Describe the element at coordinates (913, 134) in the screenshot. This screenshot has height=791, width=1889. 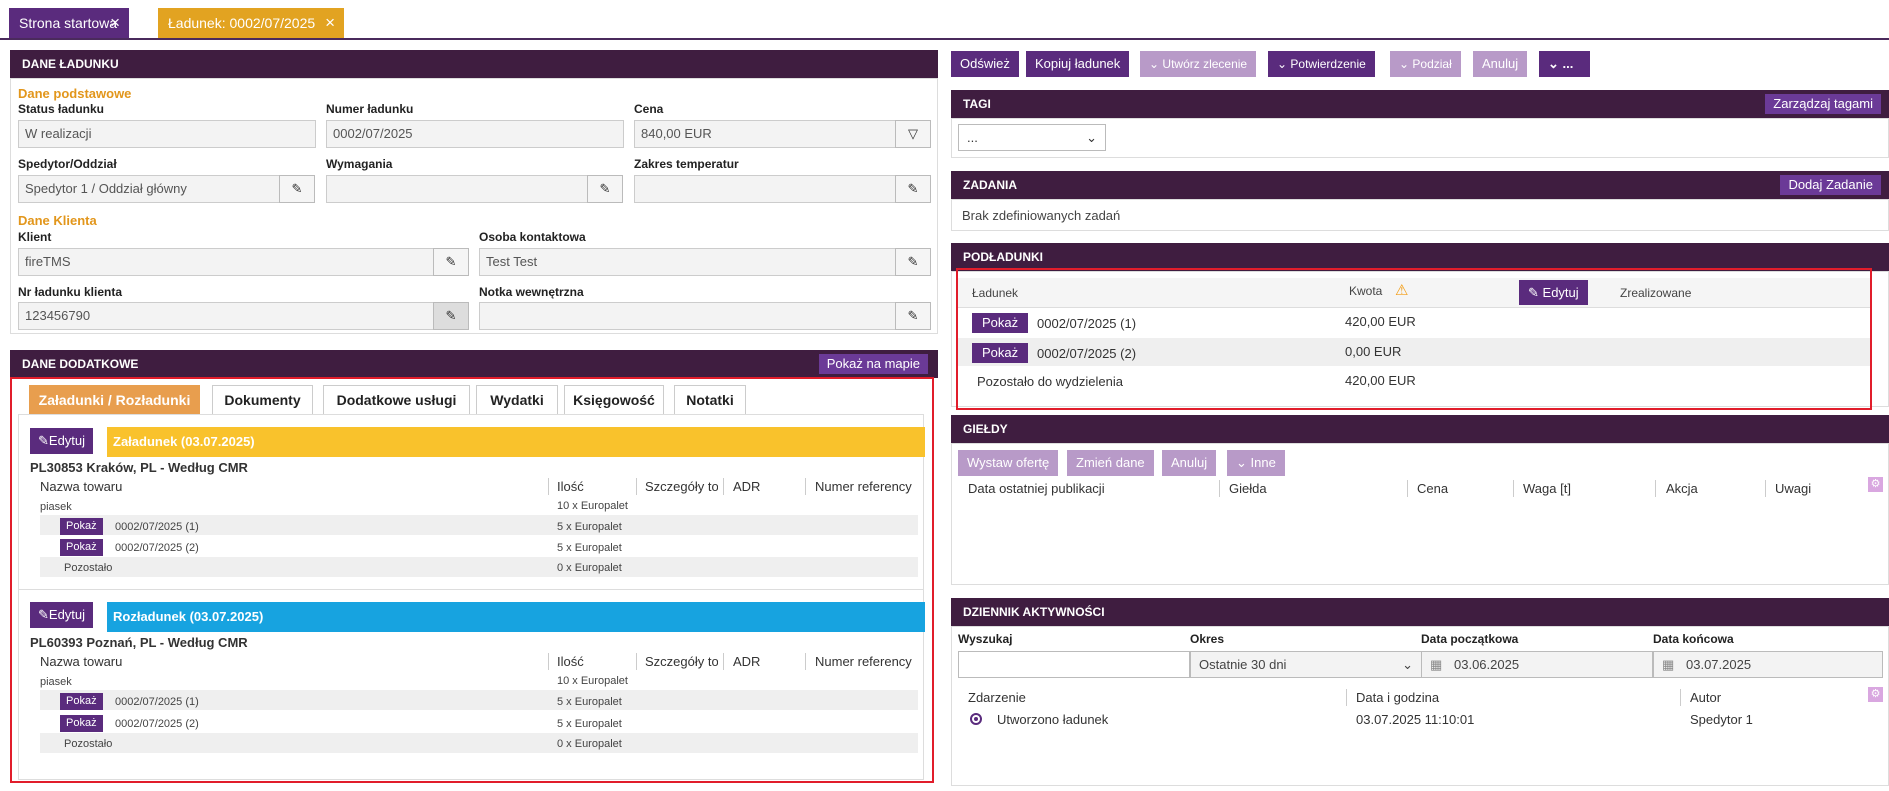
I see `filter-icon: ▽` at that location.